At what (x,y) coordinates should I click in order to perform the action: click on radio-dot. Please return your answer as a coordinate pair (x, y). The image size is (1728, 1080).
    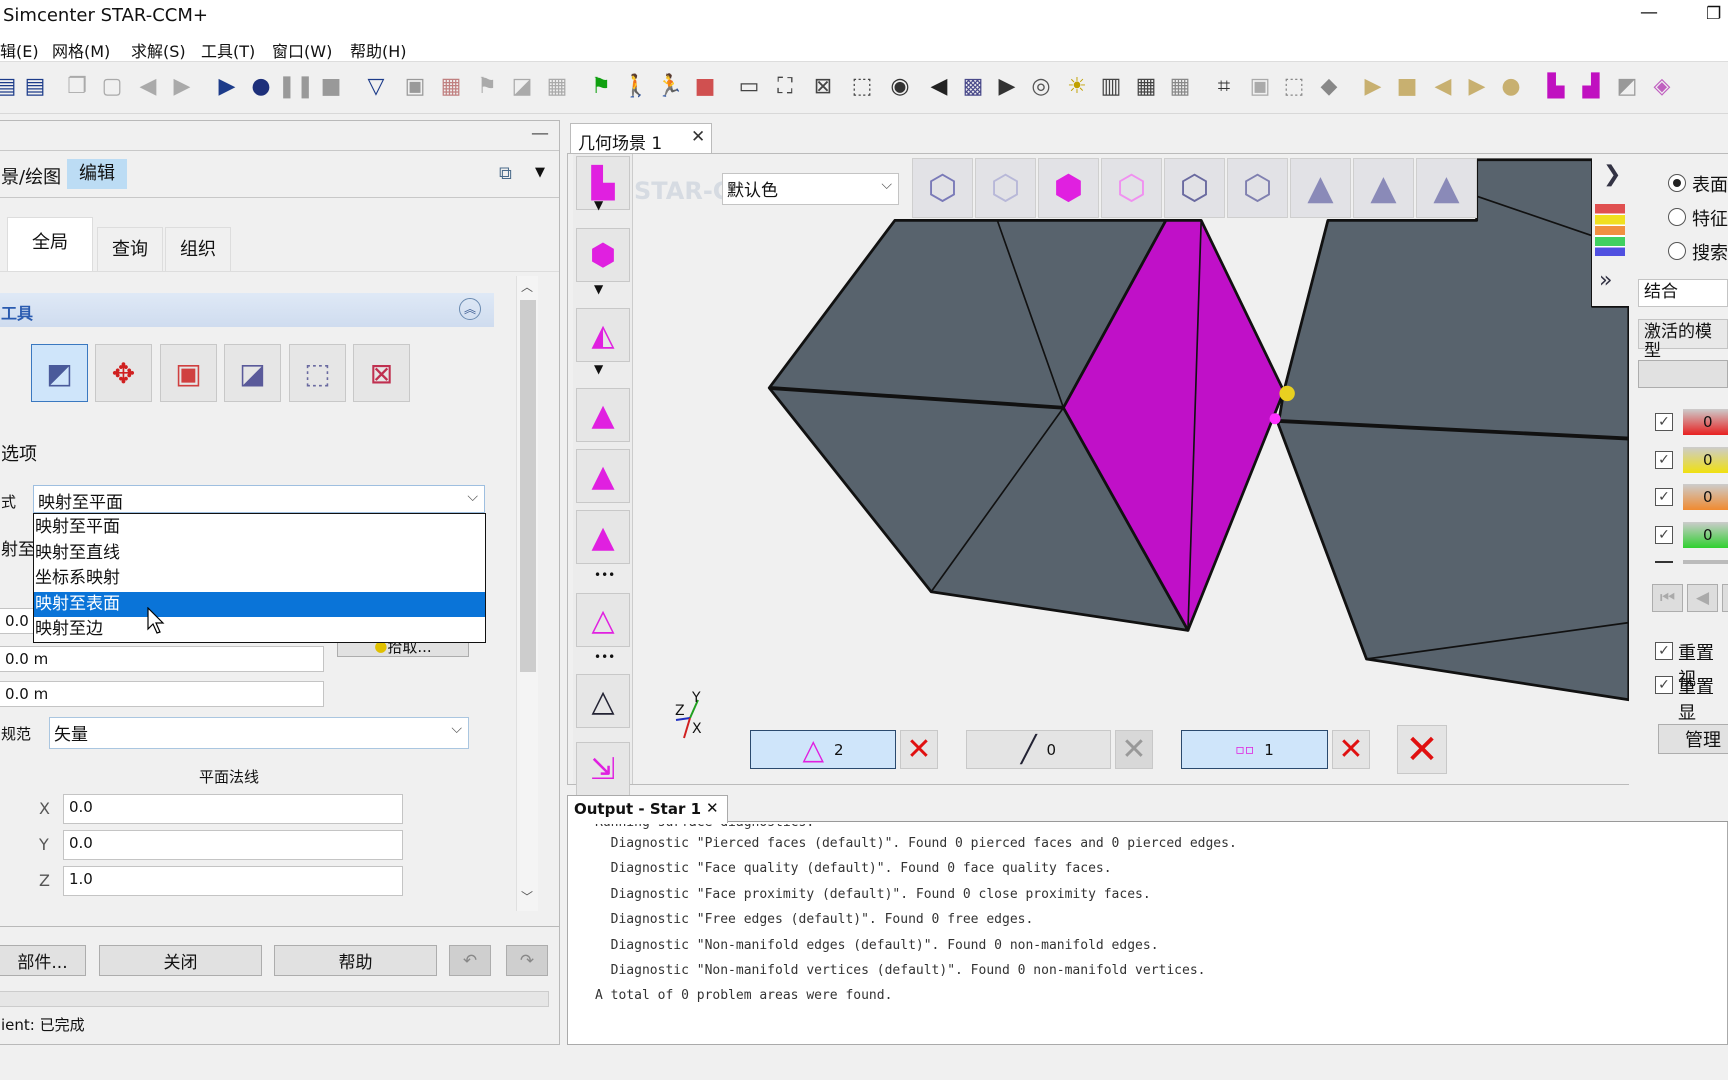
    Looking at the image, I should click on (1677, 183).